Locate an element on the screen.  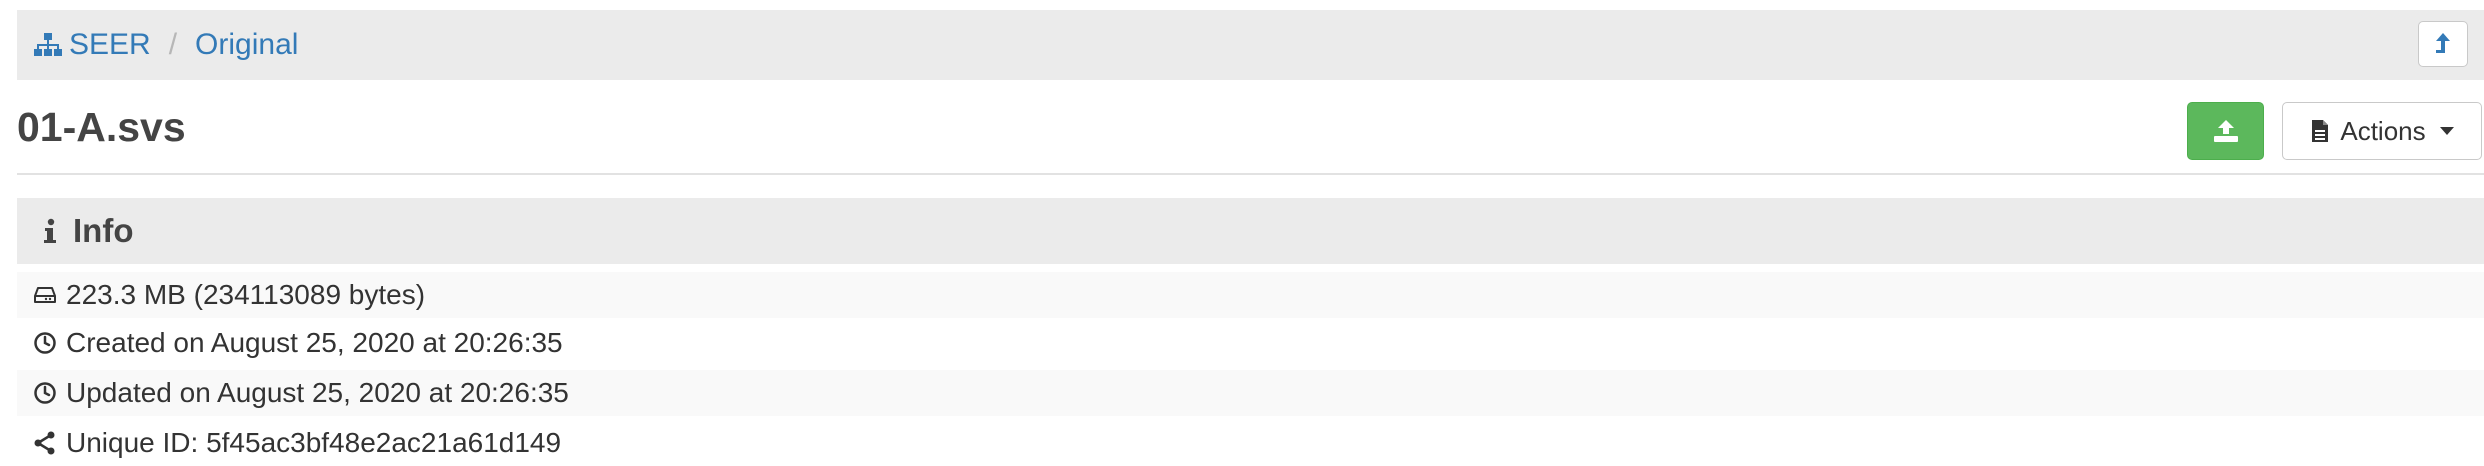
unique-id: Unique ID: 5f45ac3bf48e2ac21a61d149 is located at coordinates (314, 442).